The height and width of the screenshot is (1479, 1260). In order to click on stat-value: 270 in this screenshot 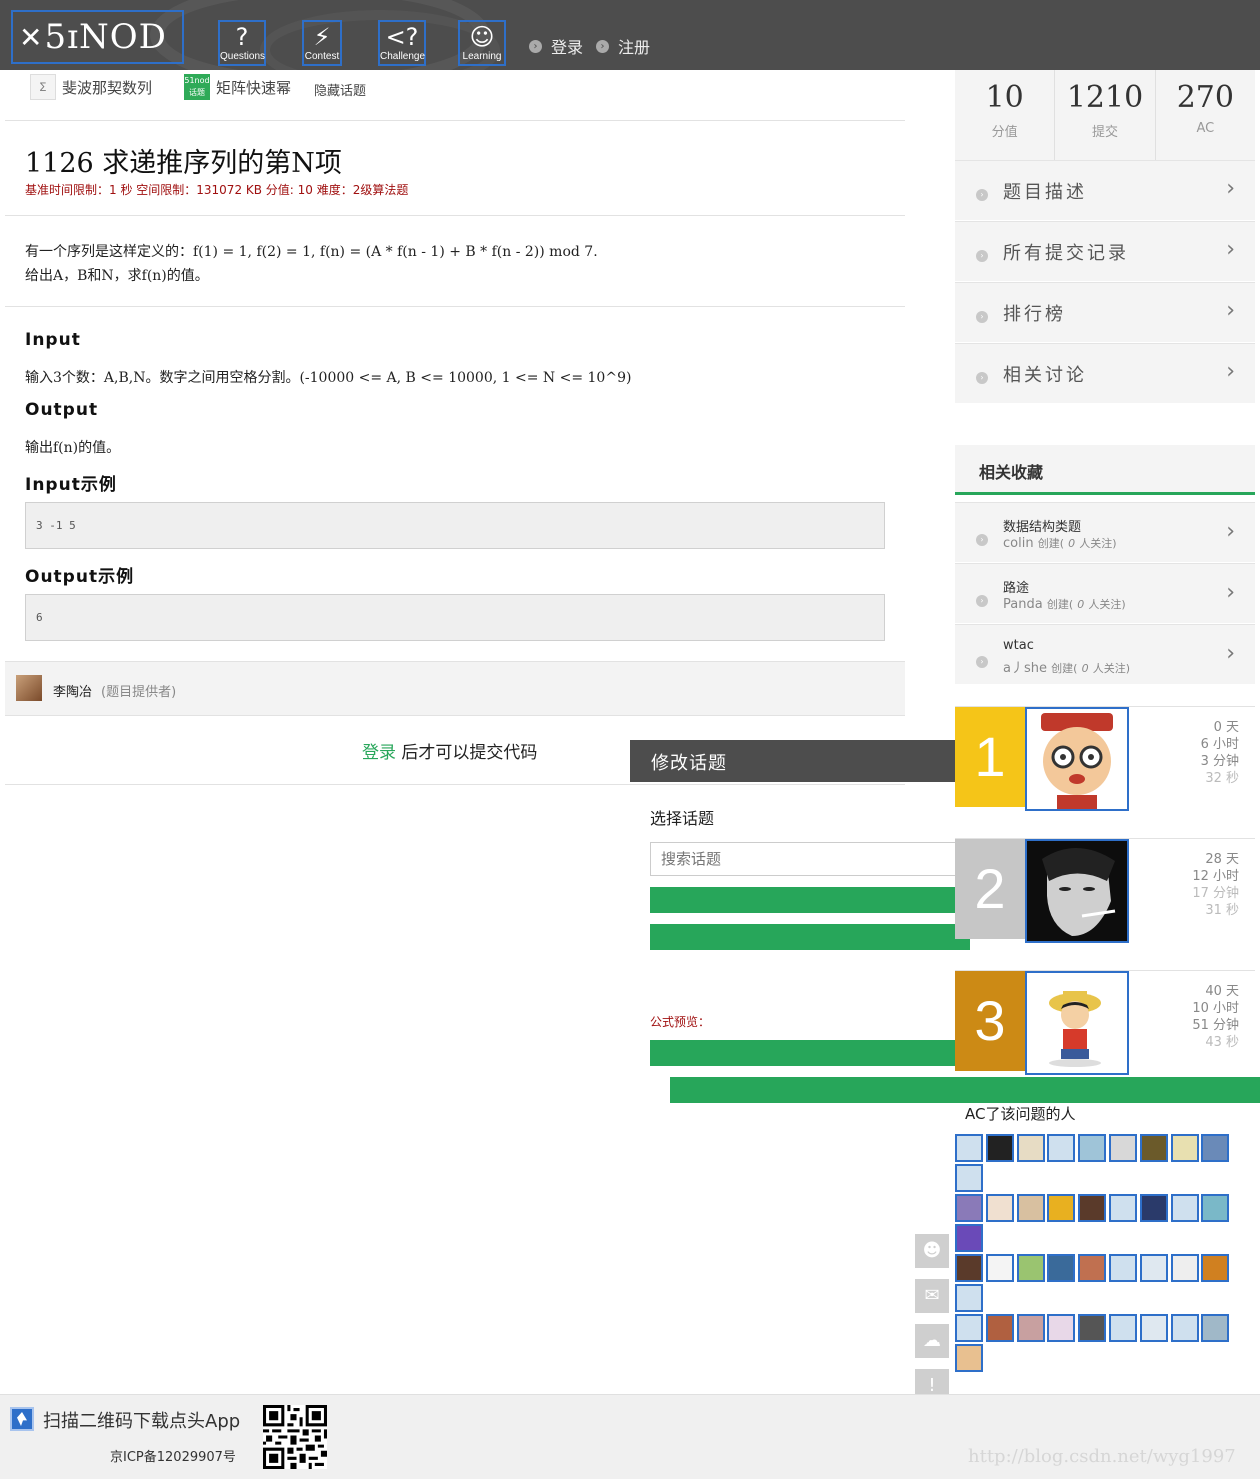, I will do `click(1205, 97)`.